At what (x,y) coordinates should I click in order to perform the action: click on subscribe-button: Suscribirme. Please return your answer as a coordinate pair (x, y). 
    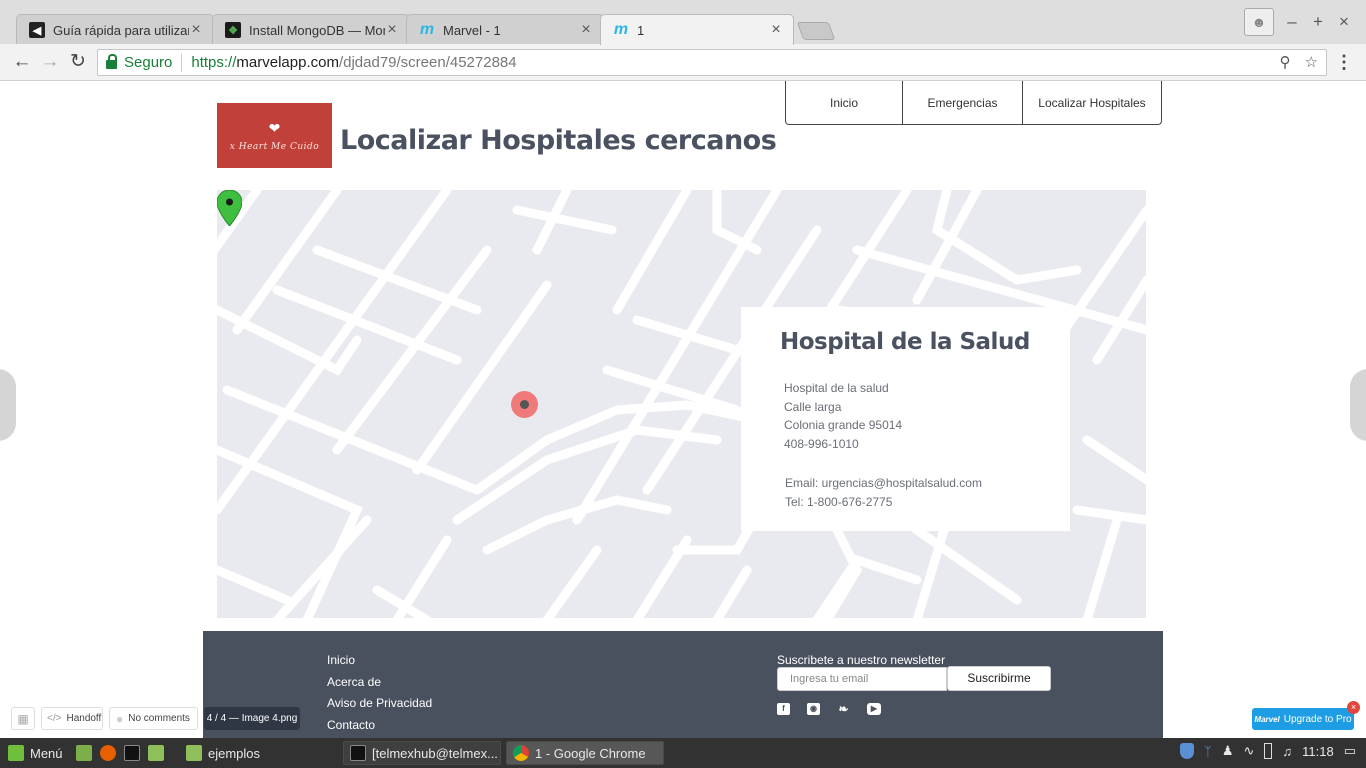
    Looking at the image, I should click on (999, 678).